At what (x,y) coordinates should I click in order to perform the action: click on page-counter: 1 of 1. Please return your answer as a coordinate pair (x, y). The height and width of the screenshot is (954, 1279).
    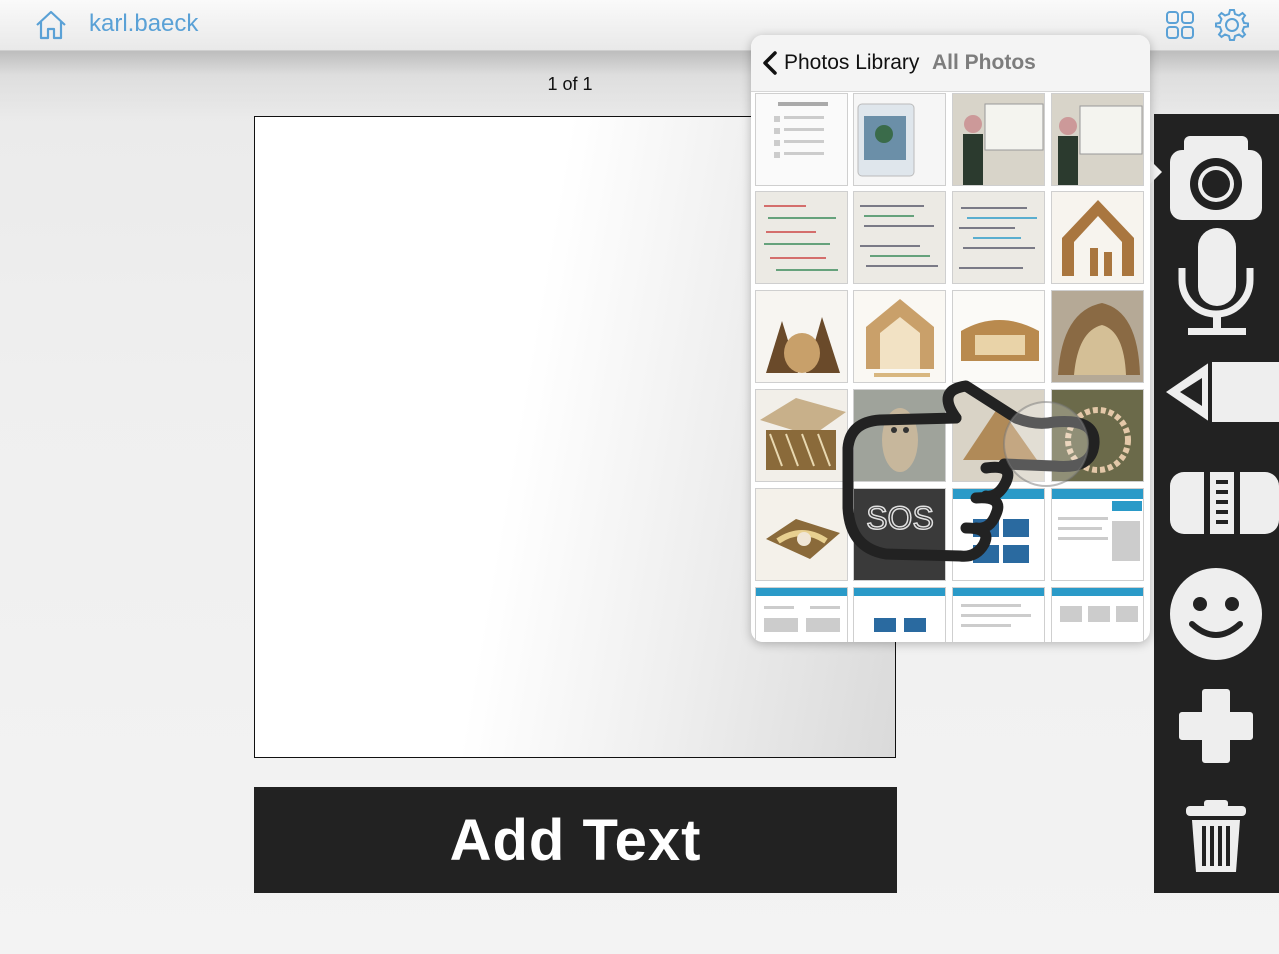
    Looking at the image, I should click on (570, 84).